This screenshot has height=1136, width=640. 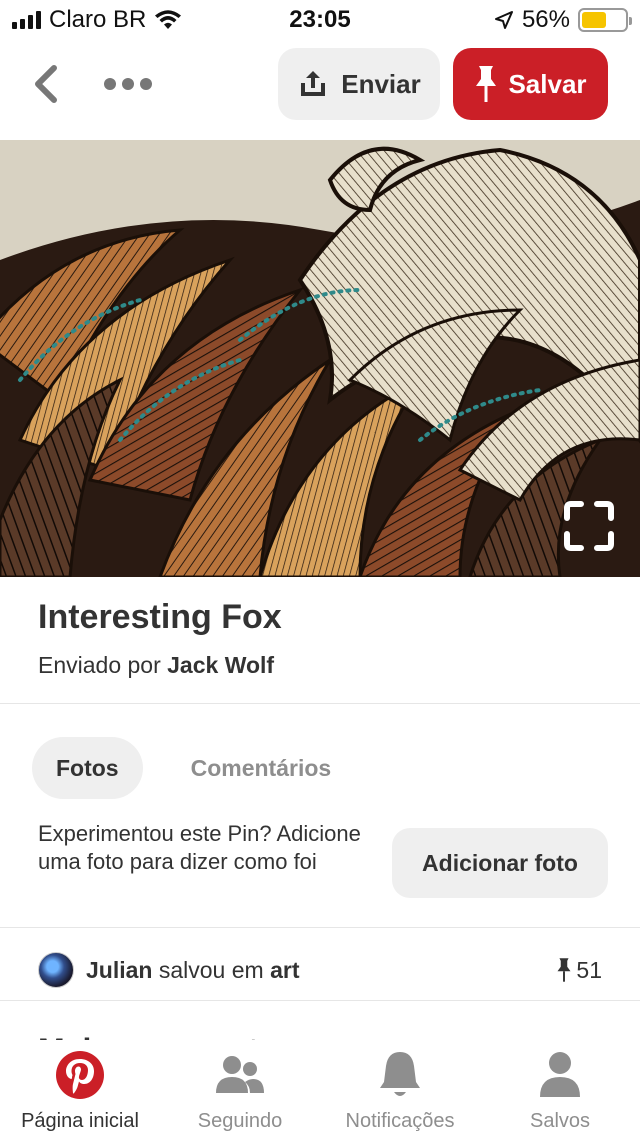 I want to click on more-like-this-heading: Mais como este, so click(x=157, y=1030).